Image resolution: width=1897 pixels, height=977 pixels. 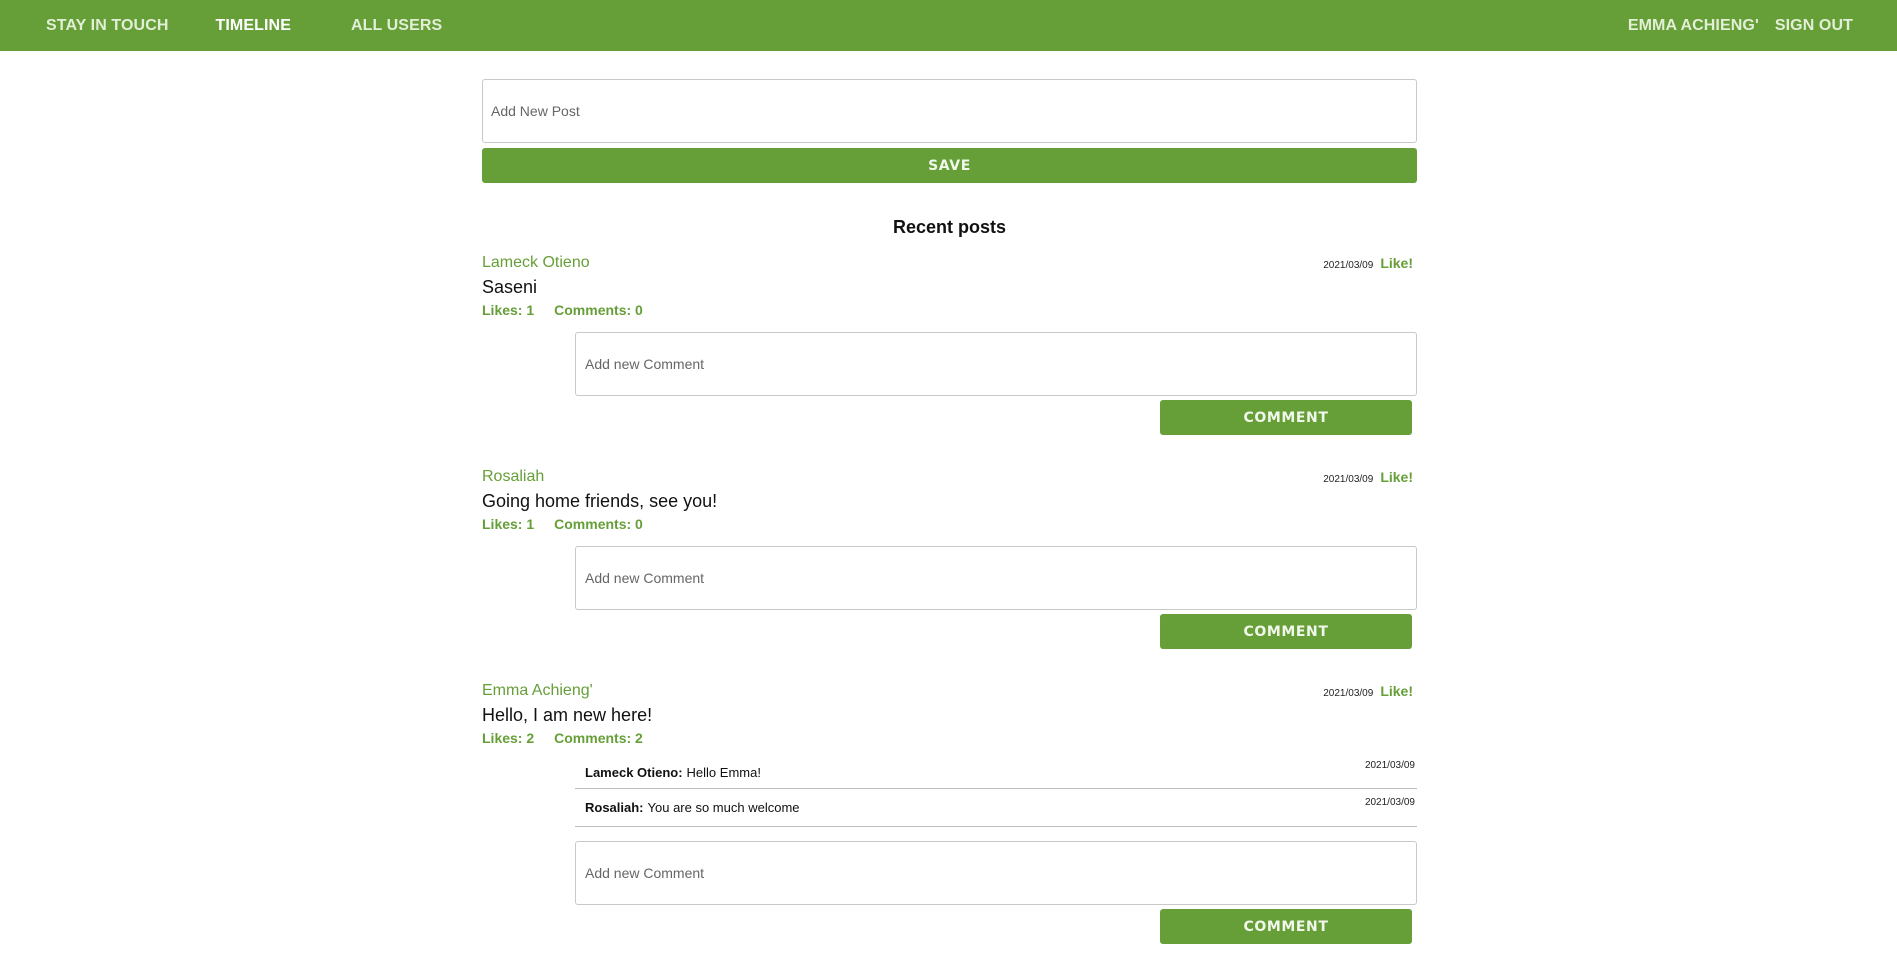 I want to click on nav-right: EMMA ACHIENG' SIGN OUT, so click(x=1740, y=25).